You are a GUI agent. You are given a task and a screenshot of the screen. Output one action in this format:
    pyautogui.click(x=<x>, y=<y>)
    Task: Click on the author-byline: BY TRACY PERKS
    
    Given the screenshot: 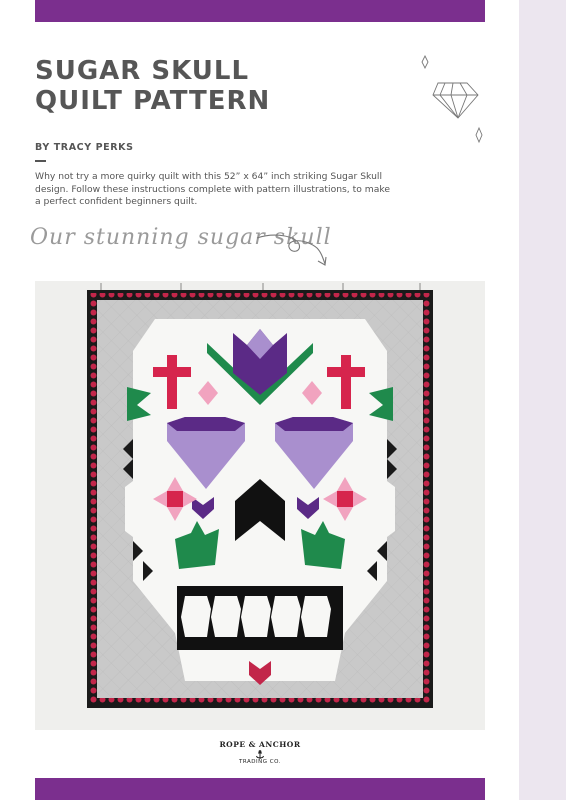 What is the action you would take?
    pyautogui.click(x=84, y=147)
    